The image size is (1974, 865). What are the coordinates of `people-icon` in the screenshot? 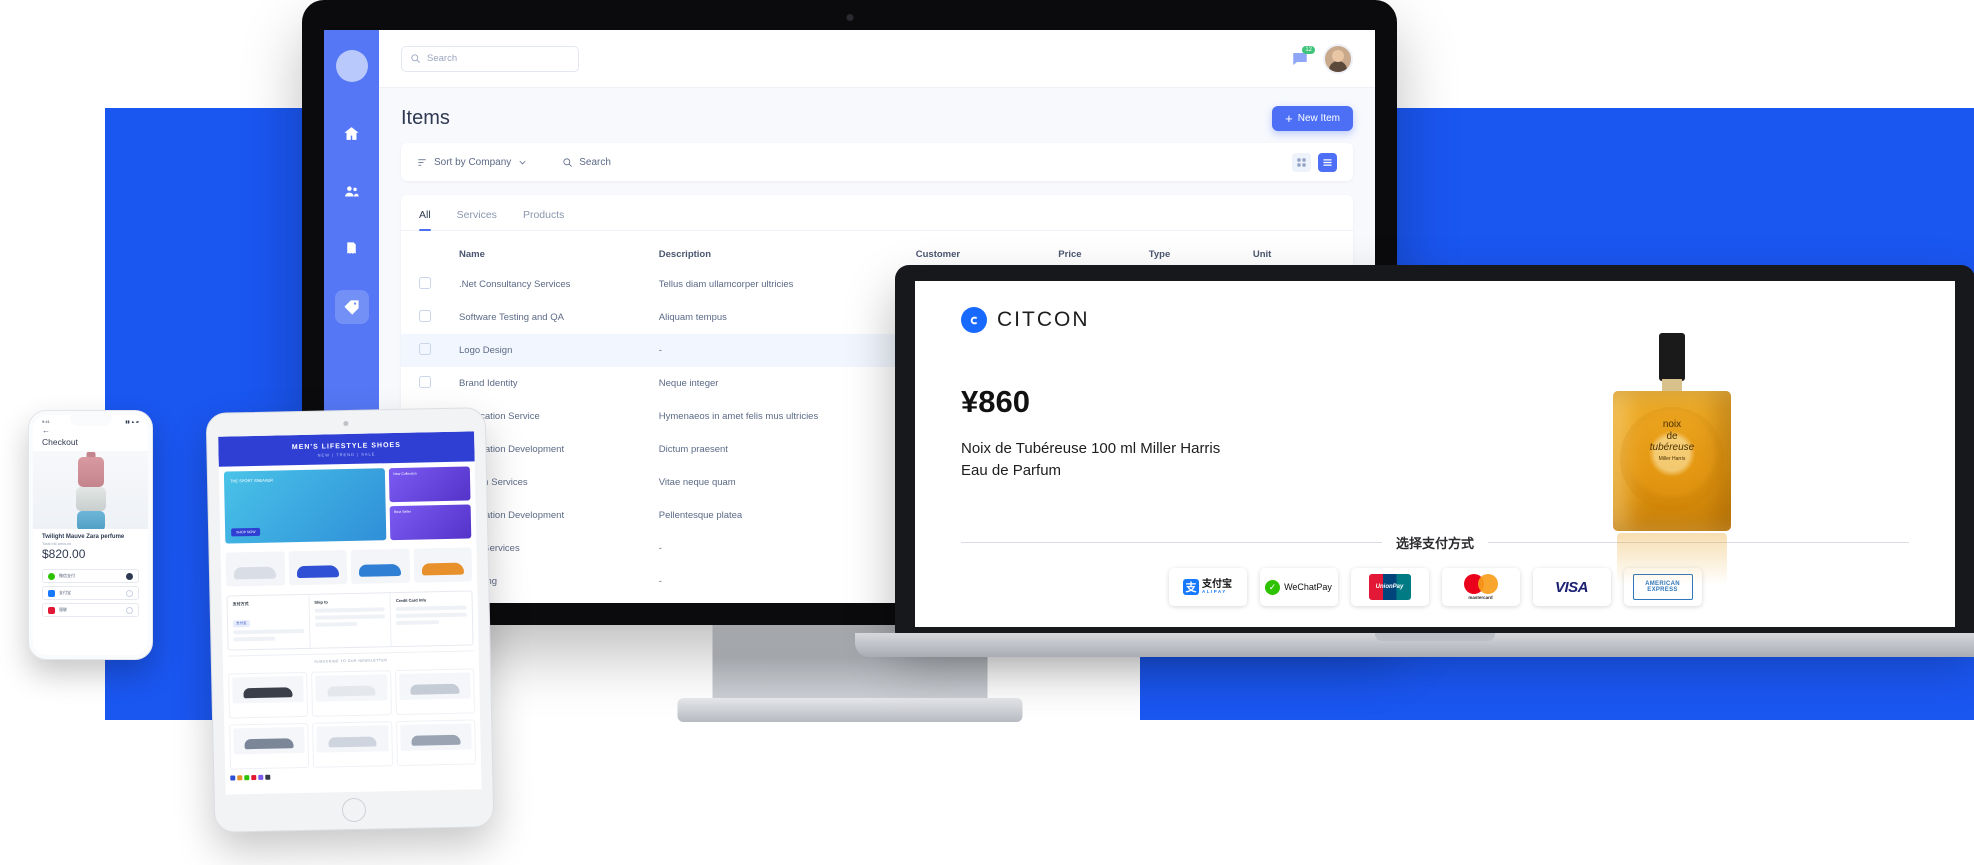 It's located at (352, 190).